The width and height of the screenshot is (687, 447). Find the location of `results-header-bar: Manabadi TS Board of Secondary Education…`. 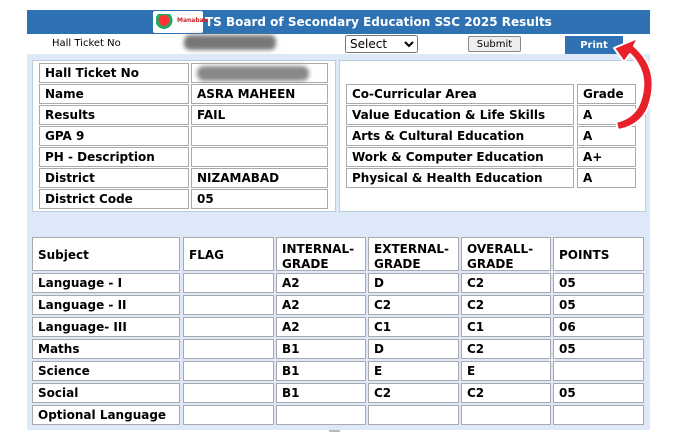

results-header-bar: Manabadi TS Board of Secondary Education… is located at coordinates (338, 22).